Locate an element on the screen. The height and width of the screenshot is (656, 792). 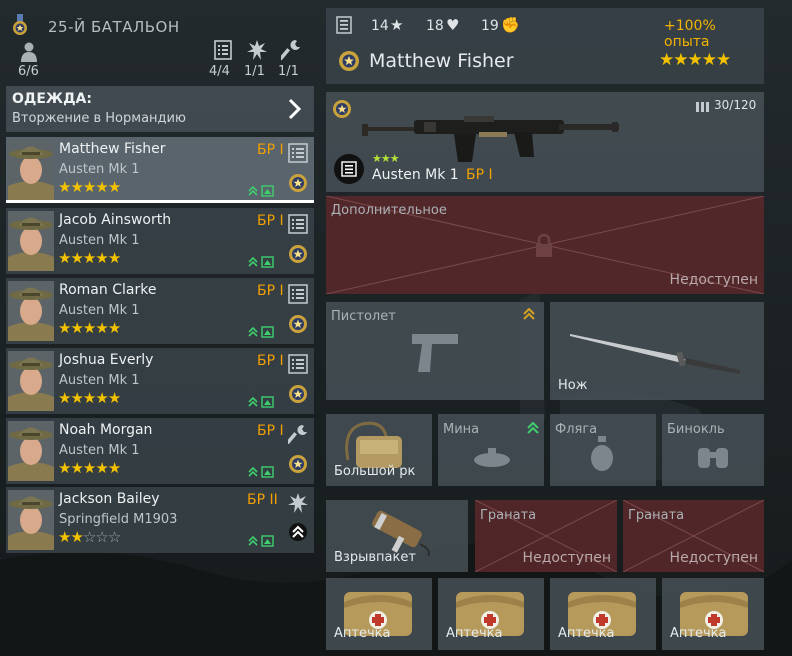
soldier-name: Jacob Ainsworth is located at coordinates (115, 220).